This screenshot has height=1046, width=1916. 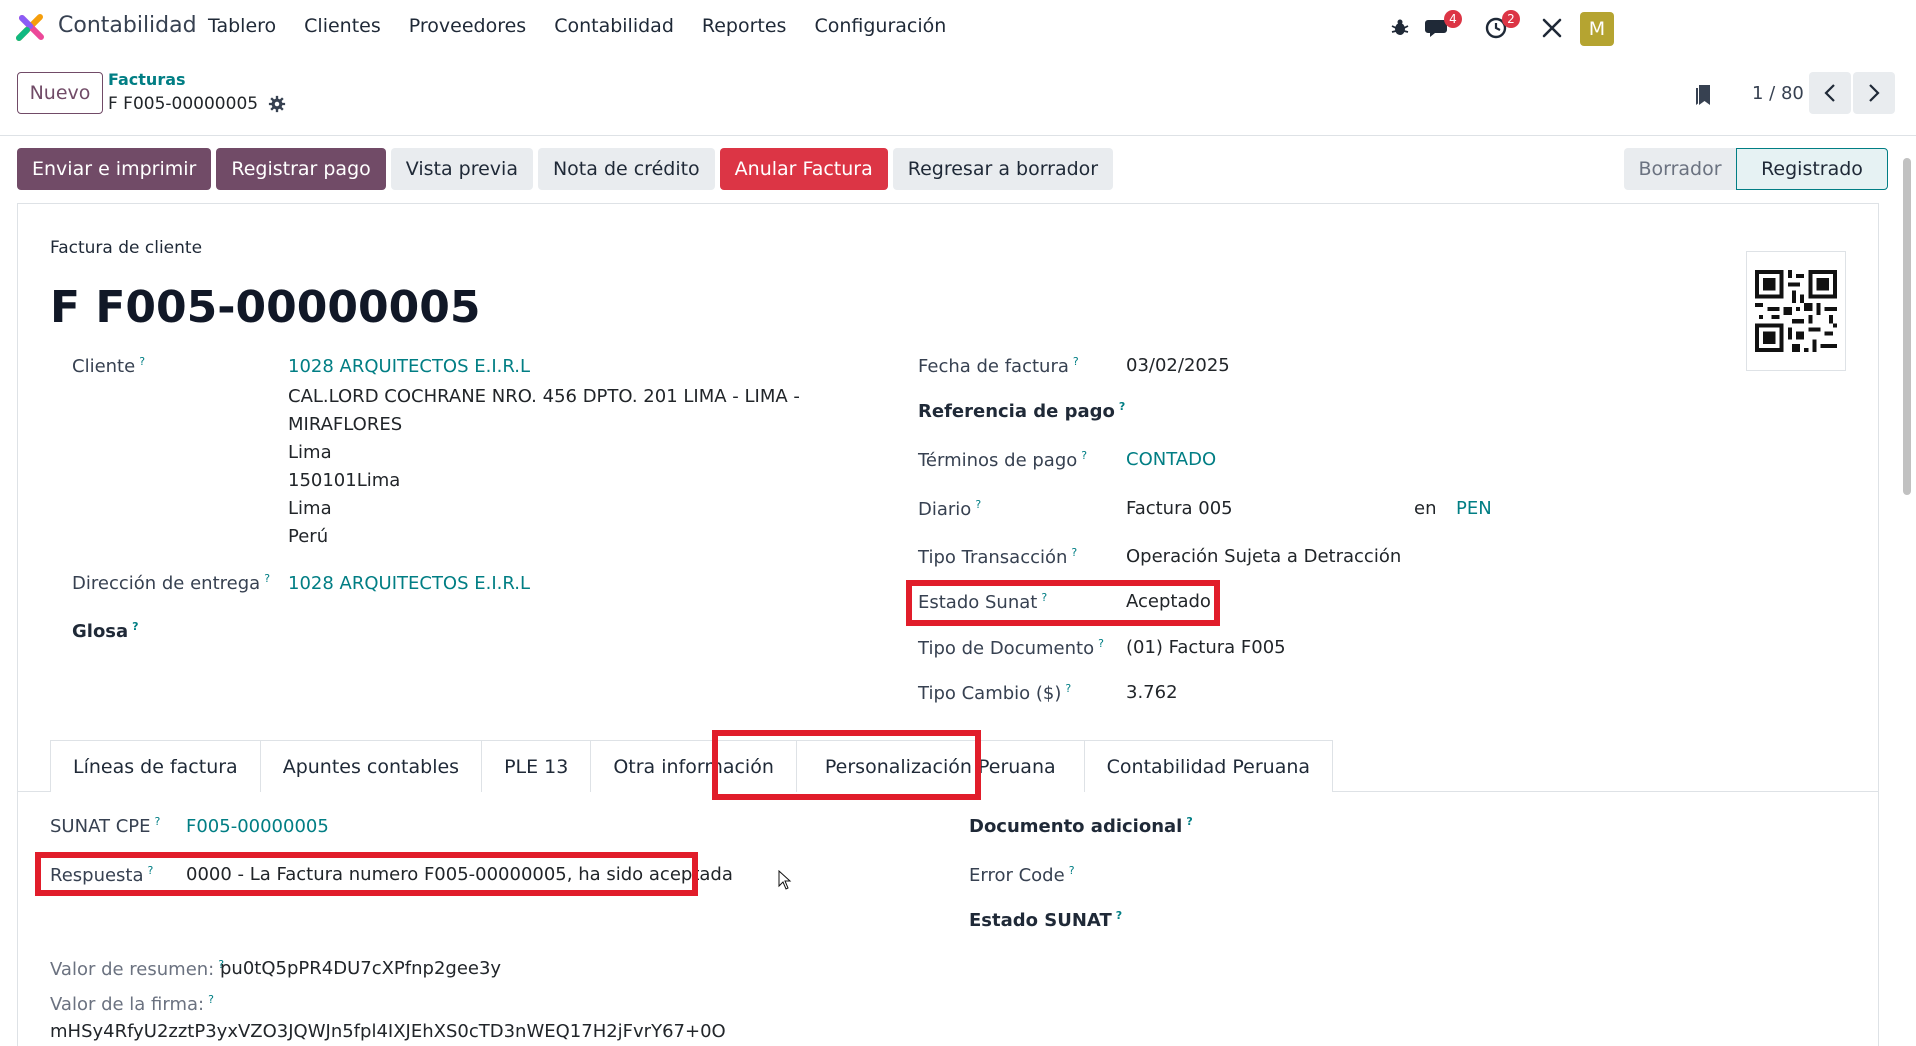 What do you see at coordinates (1076, 826) in the screenshot?
I see `additional-document-label-text: Documento adicional` at bounding box center [1076, 826].